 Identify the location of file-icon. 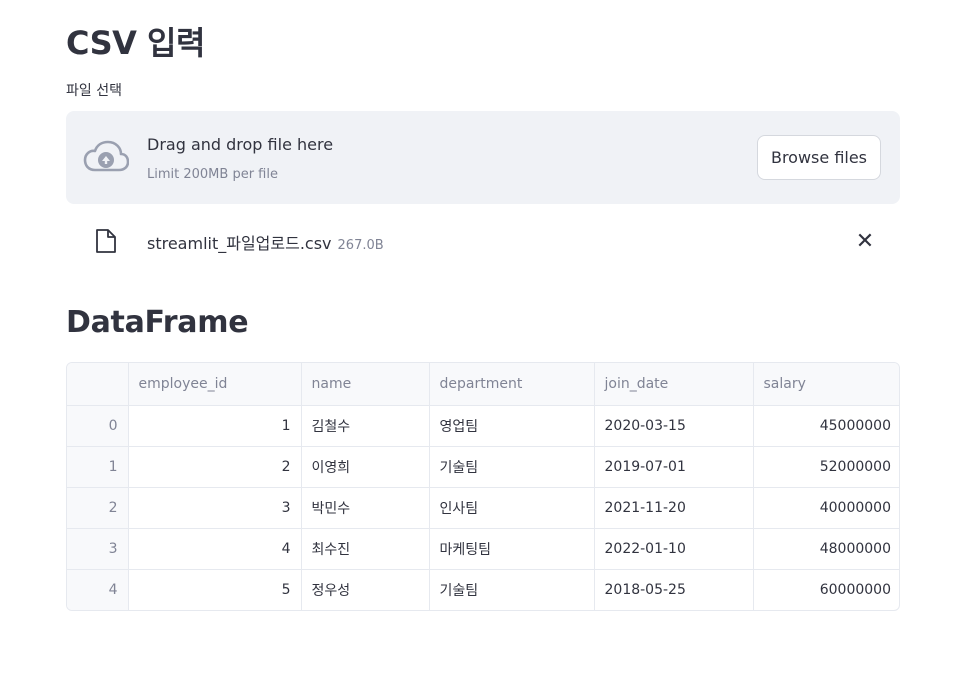
(106, 241).